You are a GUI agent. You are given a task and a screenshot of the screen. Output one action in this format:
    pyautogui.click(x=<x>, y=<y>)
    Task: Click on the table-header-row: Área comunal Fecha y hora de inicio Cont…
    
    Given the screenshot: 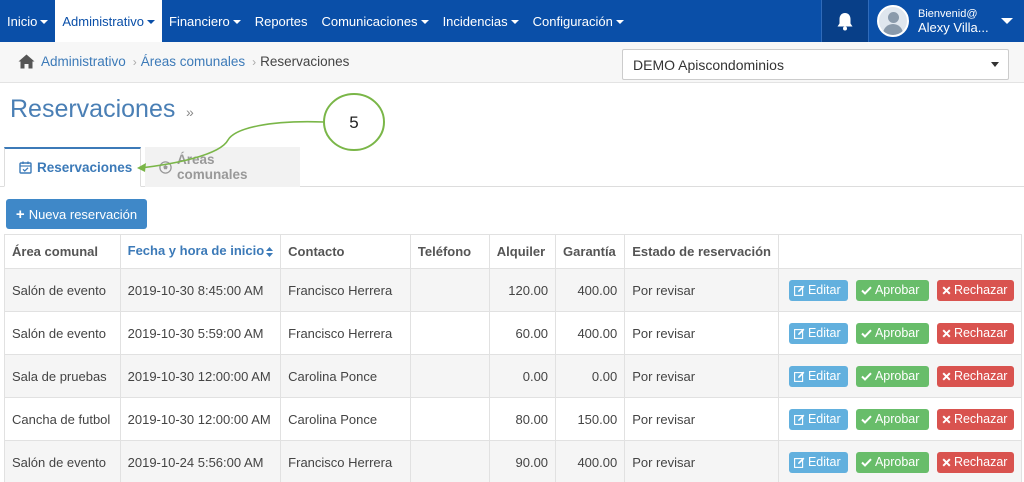 What is the action you would take?
    pyautogui.click(x=513, y=251)
    